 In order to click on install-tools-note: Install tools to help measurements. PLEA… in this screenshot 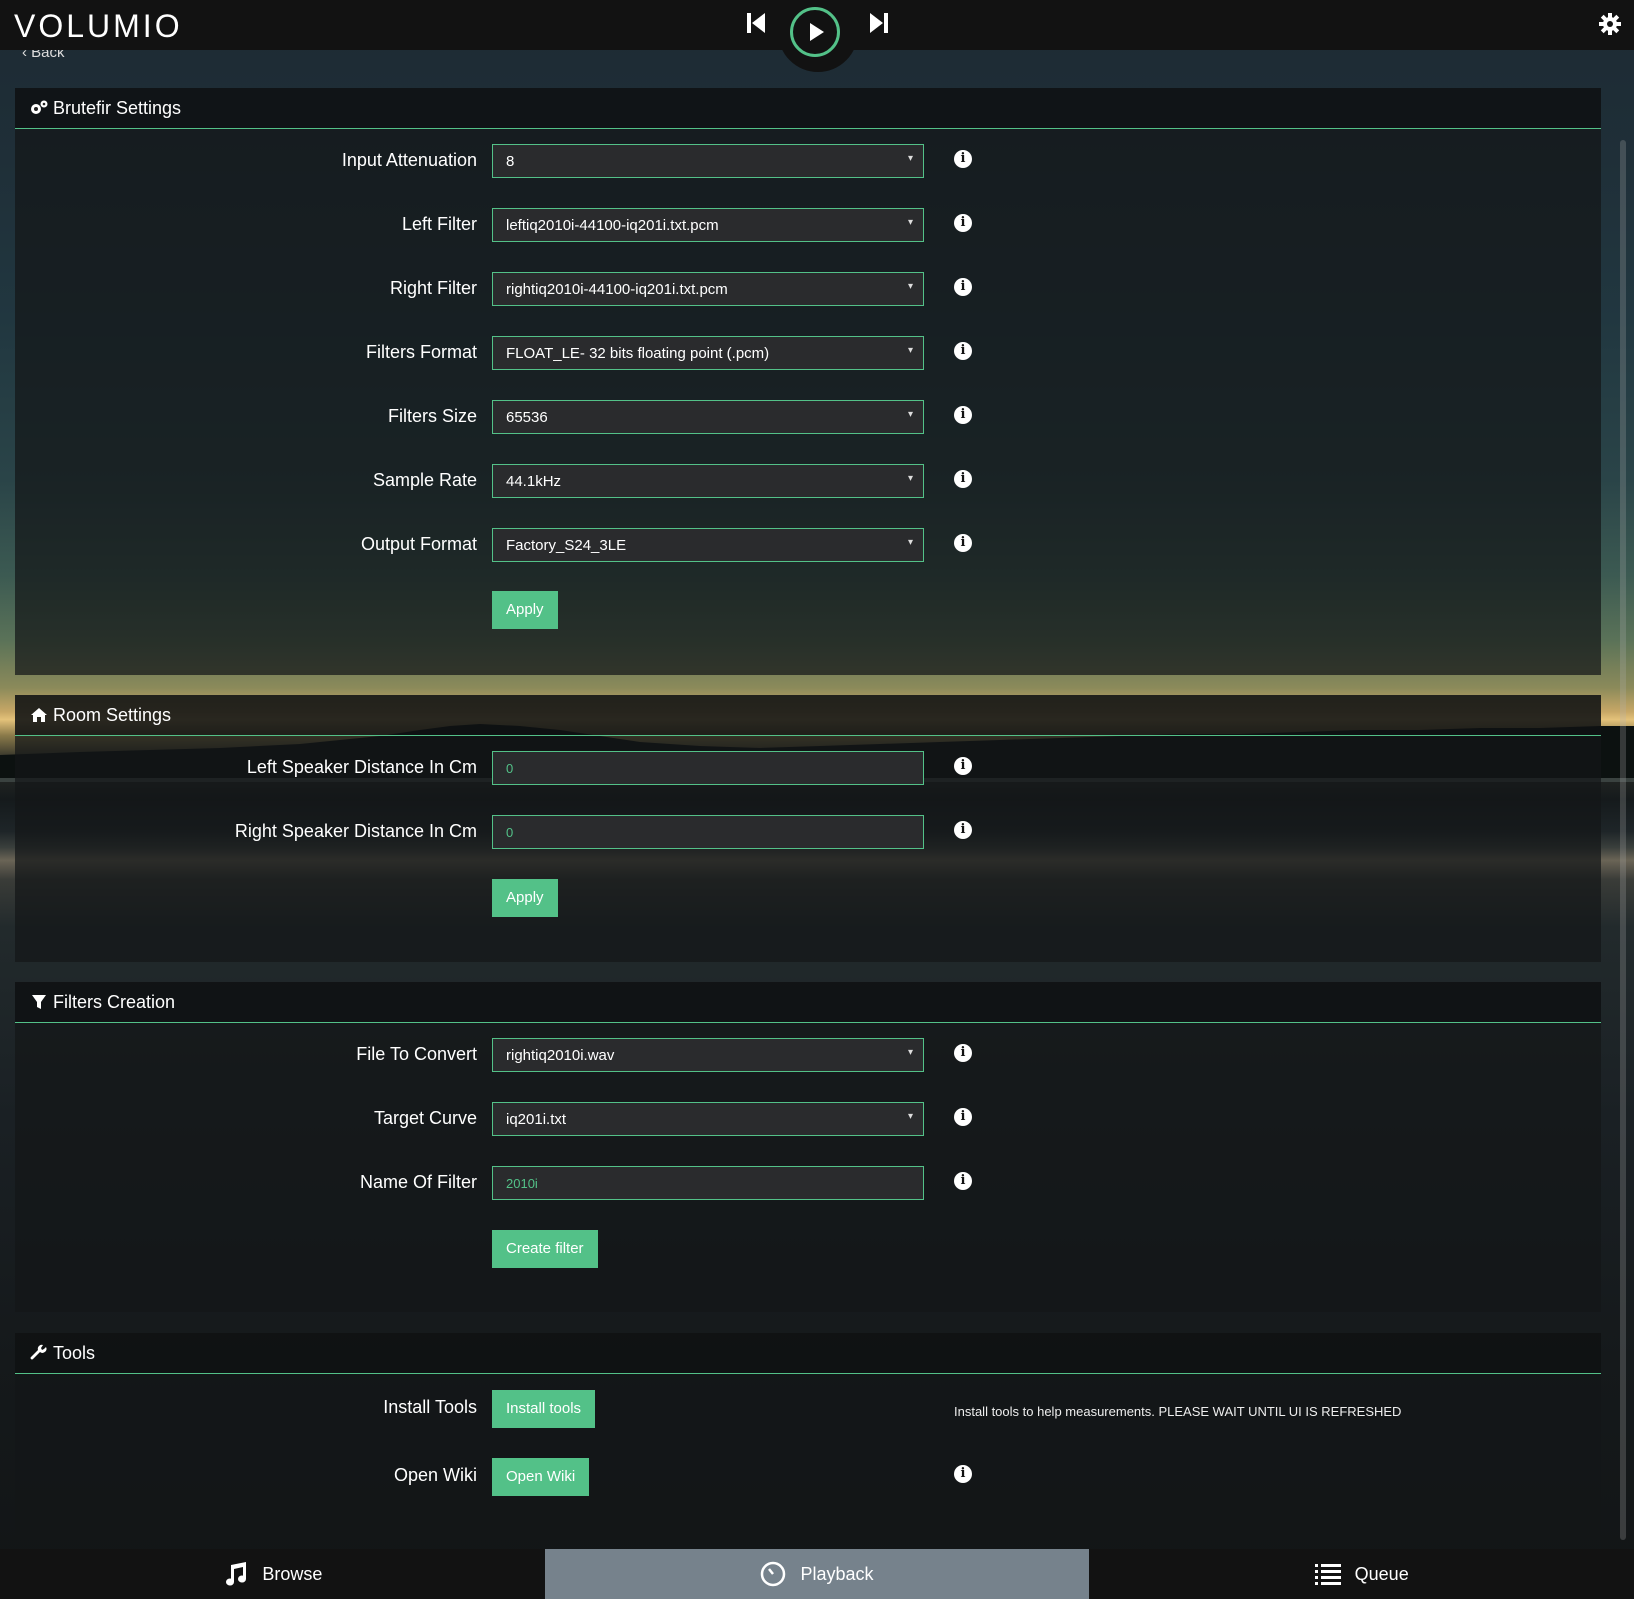, I will do `click(1178, 1411)`.